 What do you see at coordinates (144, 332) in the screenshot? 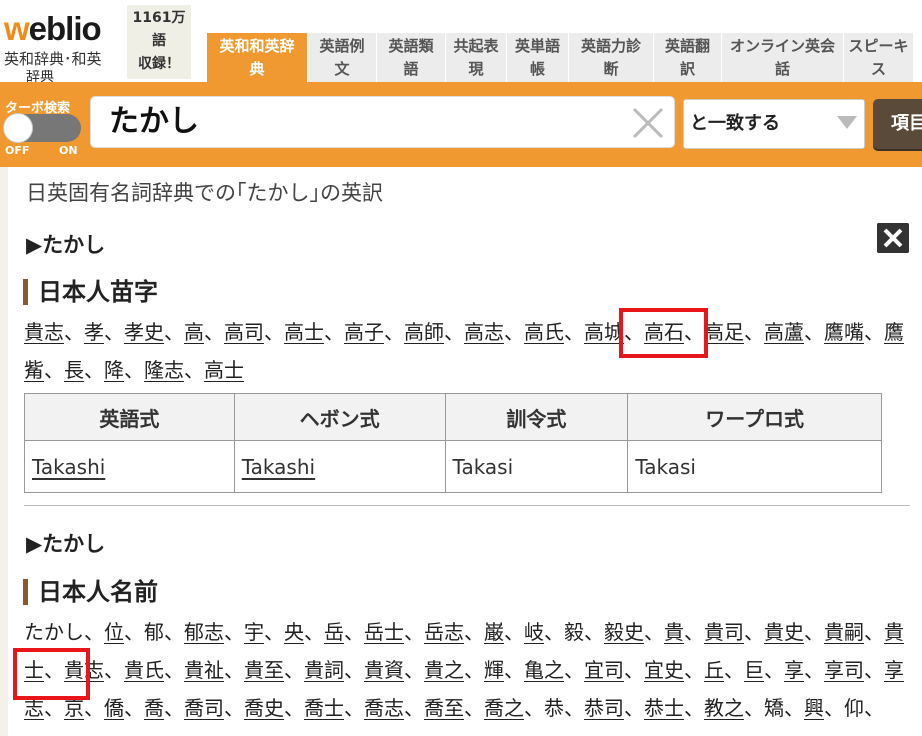
I see `word-link: 孝史` at bounding box center [144, 332].